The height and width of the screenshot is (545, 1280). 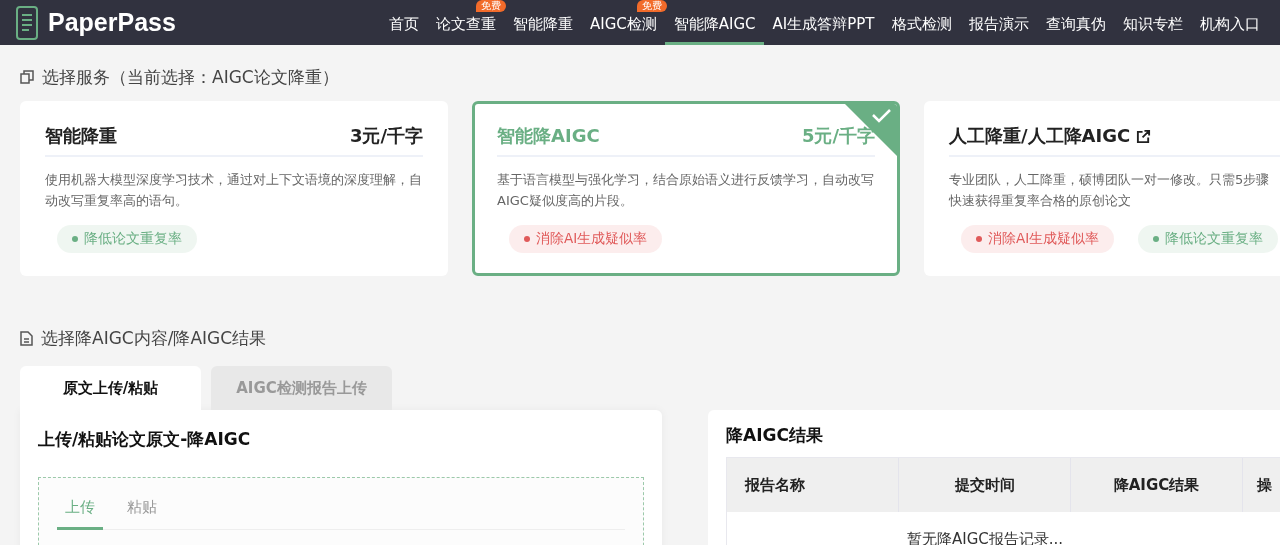 What do you see at coordinates (386, 136) in the screenshot?
I see `card-price: 3元/千字` at bounding box center [386, 136].